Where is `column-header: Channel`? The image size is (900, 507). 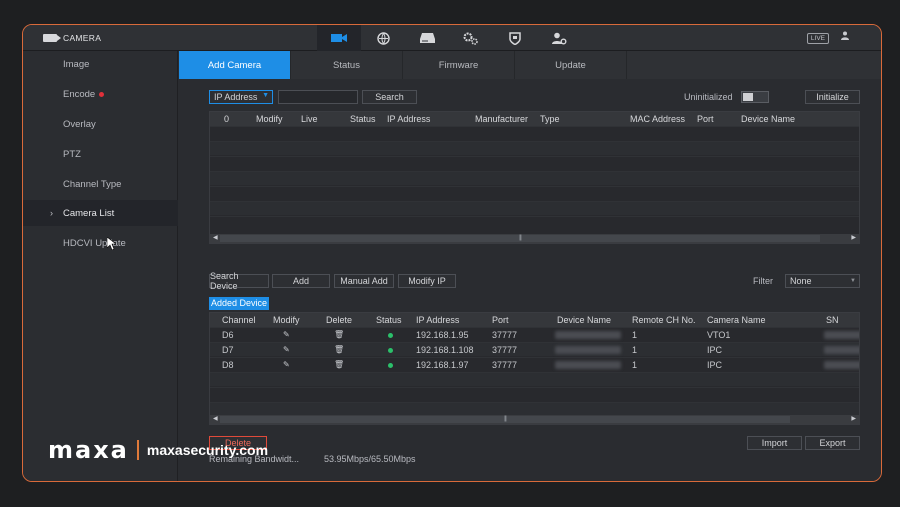
column-header: Channel is located at coordinates (239, 320).